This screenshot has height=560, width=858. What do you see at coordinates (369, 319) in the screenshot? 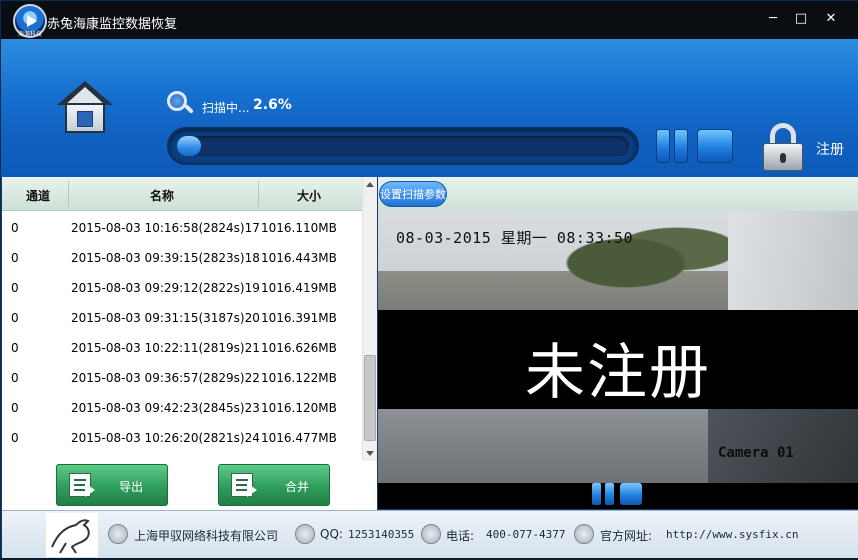
I see `list-scrollbar` at bounding box center [369, 319].